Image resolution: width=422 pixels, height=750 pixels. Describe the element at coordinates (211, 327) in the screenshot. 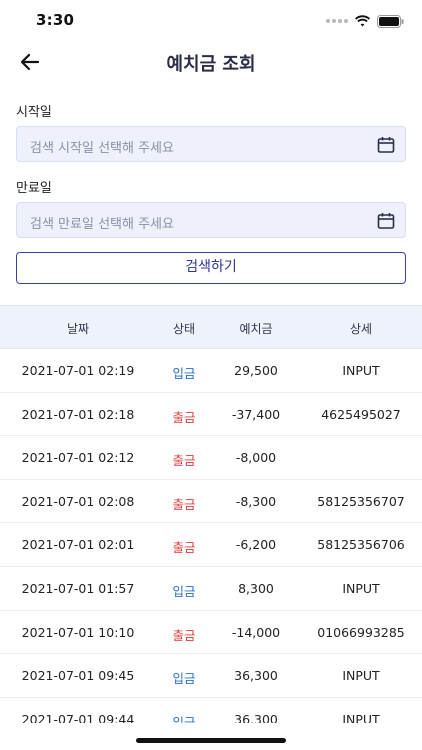

I see `table-header: 날짜 상태 예치금 상세` at that location.